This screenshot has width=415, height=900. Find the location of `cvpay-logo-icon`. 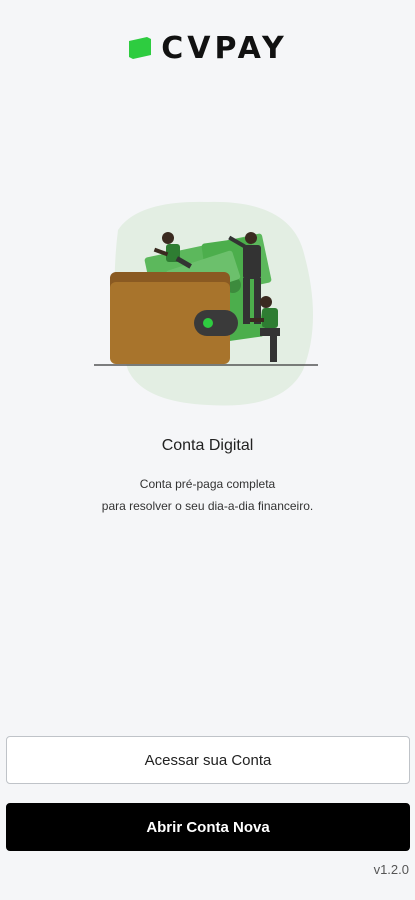

cvpay-logo-icon is located at coordinates (140, 48).